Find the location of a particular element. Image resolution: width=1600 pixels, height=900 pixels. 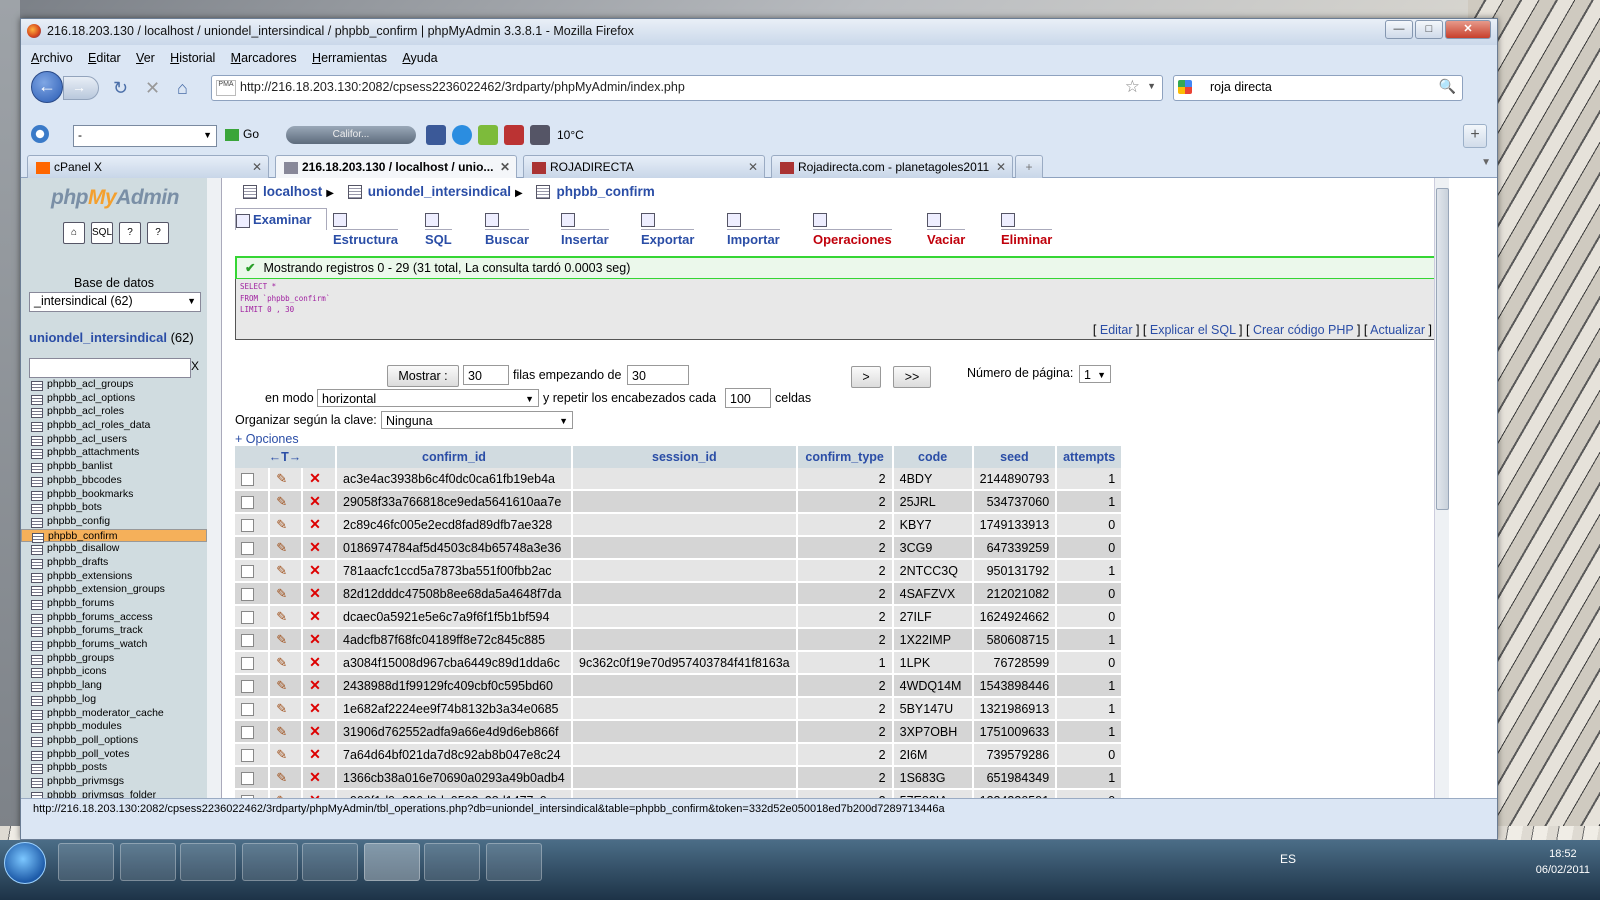

cell-seed: 739579286 is located at coordinates (1015, 755).